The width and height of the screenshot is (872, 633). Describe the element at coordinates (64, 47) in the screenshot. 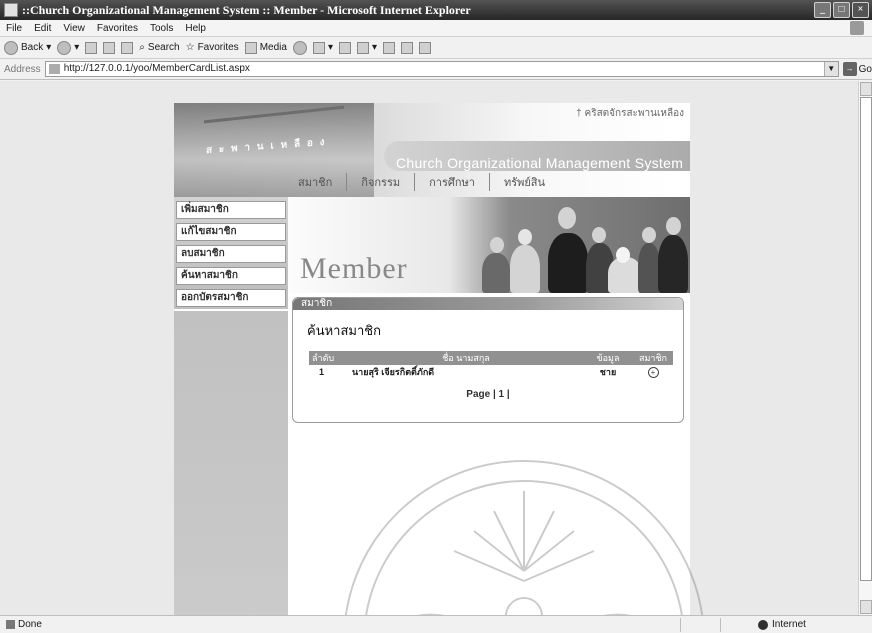

I see `forward-arrow-icon` at that location.